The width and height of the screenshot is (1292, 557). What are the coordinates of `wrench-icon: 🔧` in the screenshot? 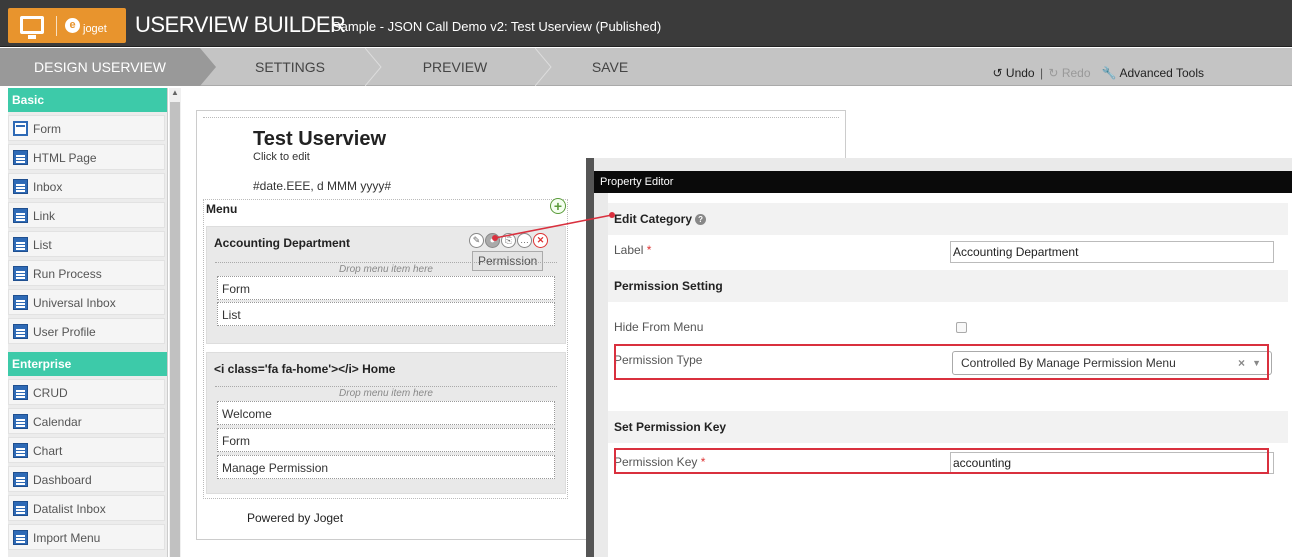 It's located at (1109, 73).